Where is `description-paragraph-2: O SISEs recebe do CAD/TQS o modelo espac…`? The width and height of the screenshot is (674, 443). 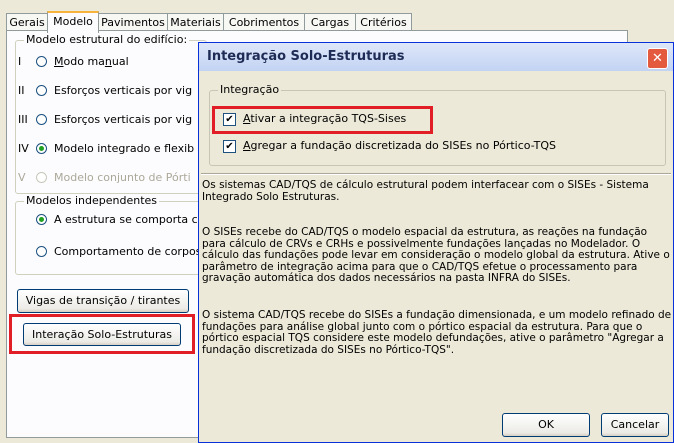
description-paragraph-2: O SISEs recebe do CAD/TQS o modelo espac… is located at coordinates (436, 255).